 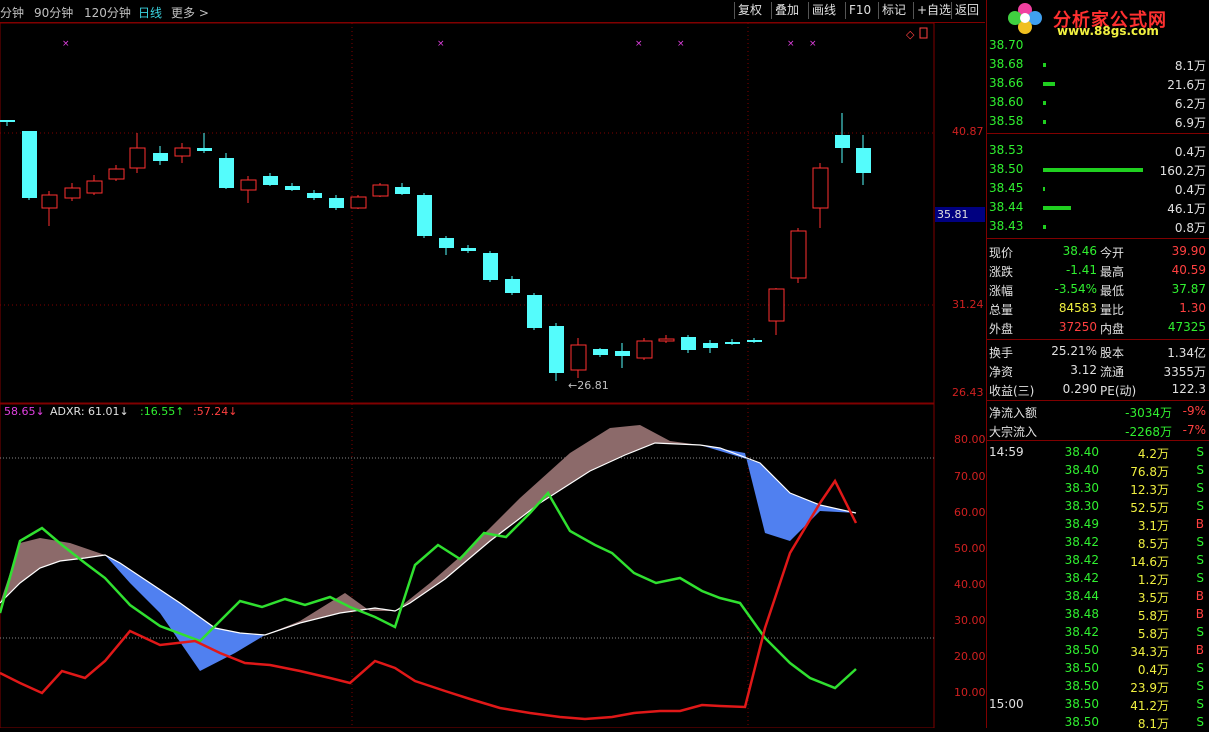 What do you see at coordinates (1098, 506) in the screenshot?
I see `tick-row: 38.30 52.5万 S` at bounding box center [1098, 506].